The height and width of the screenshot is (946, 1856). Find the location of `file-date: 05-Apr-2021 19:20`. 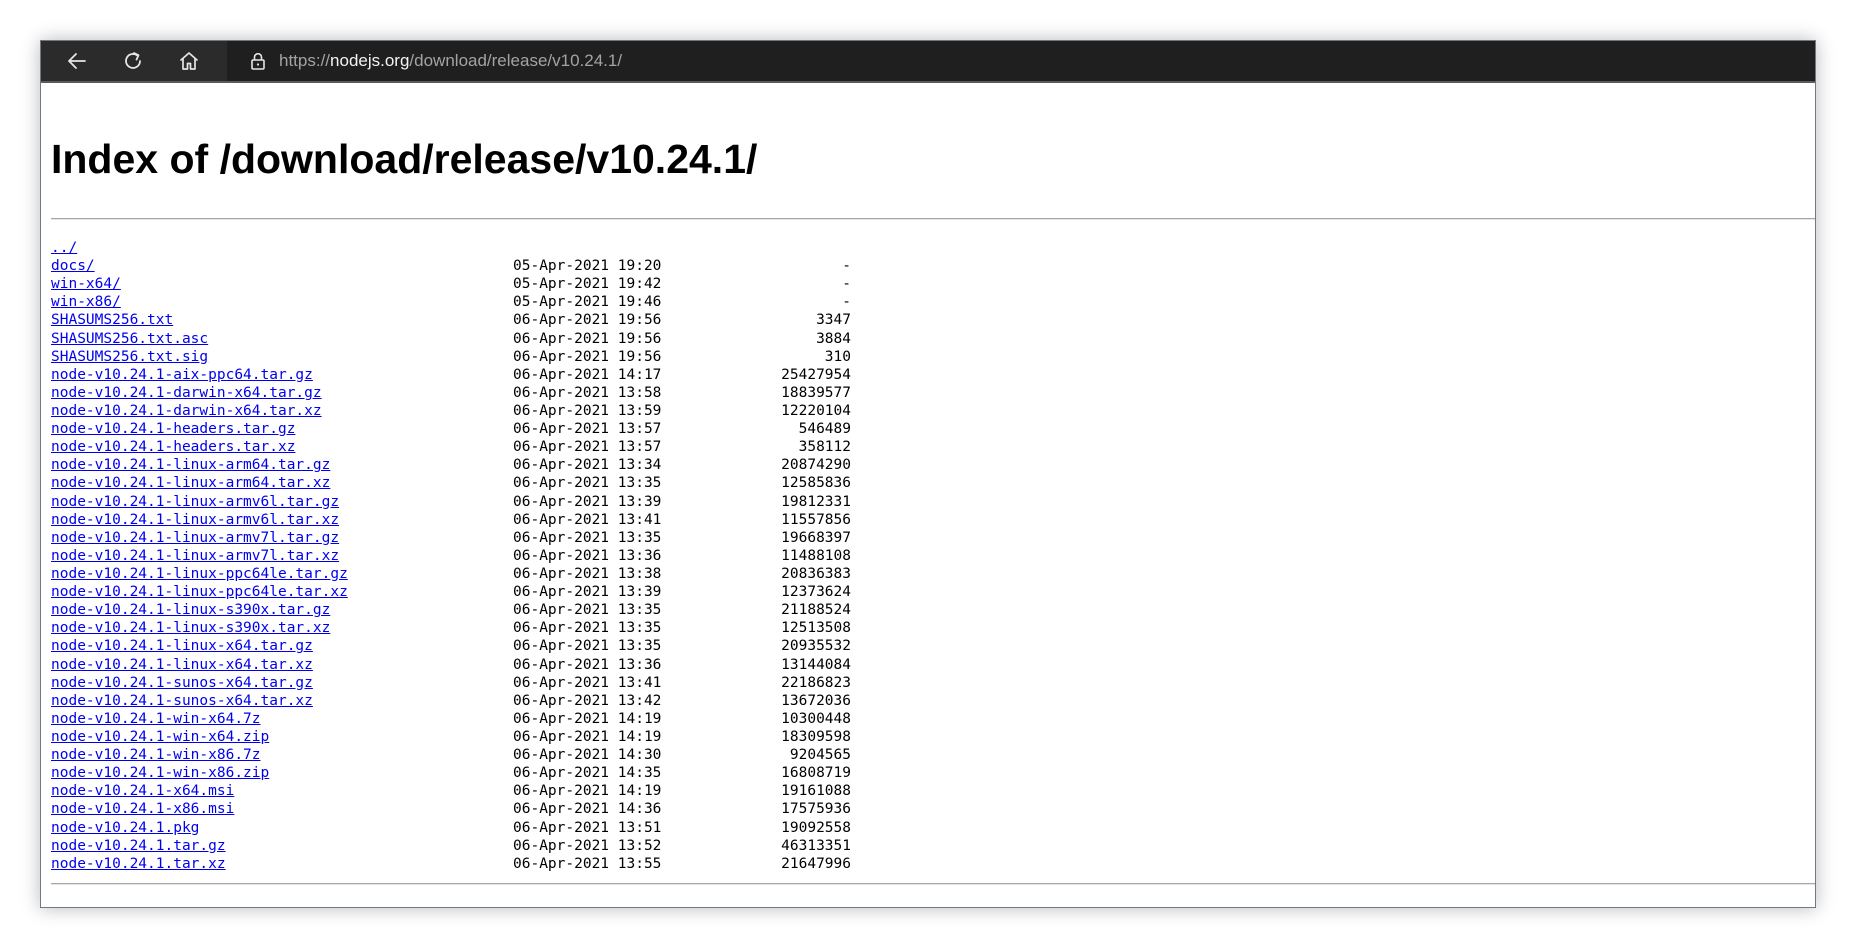

file-date: 05-Apr-2021 19:20 is located at coordinates (587, 266).